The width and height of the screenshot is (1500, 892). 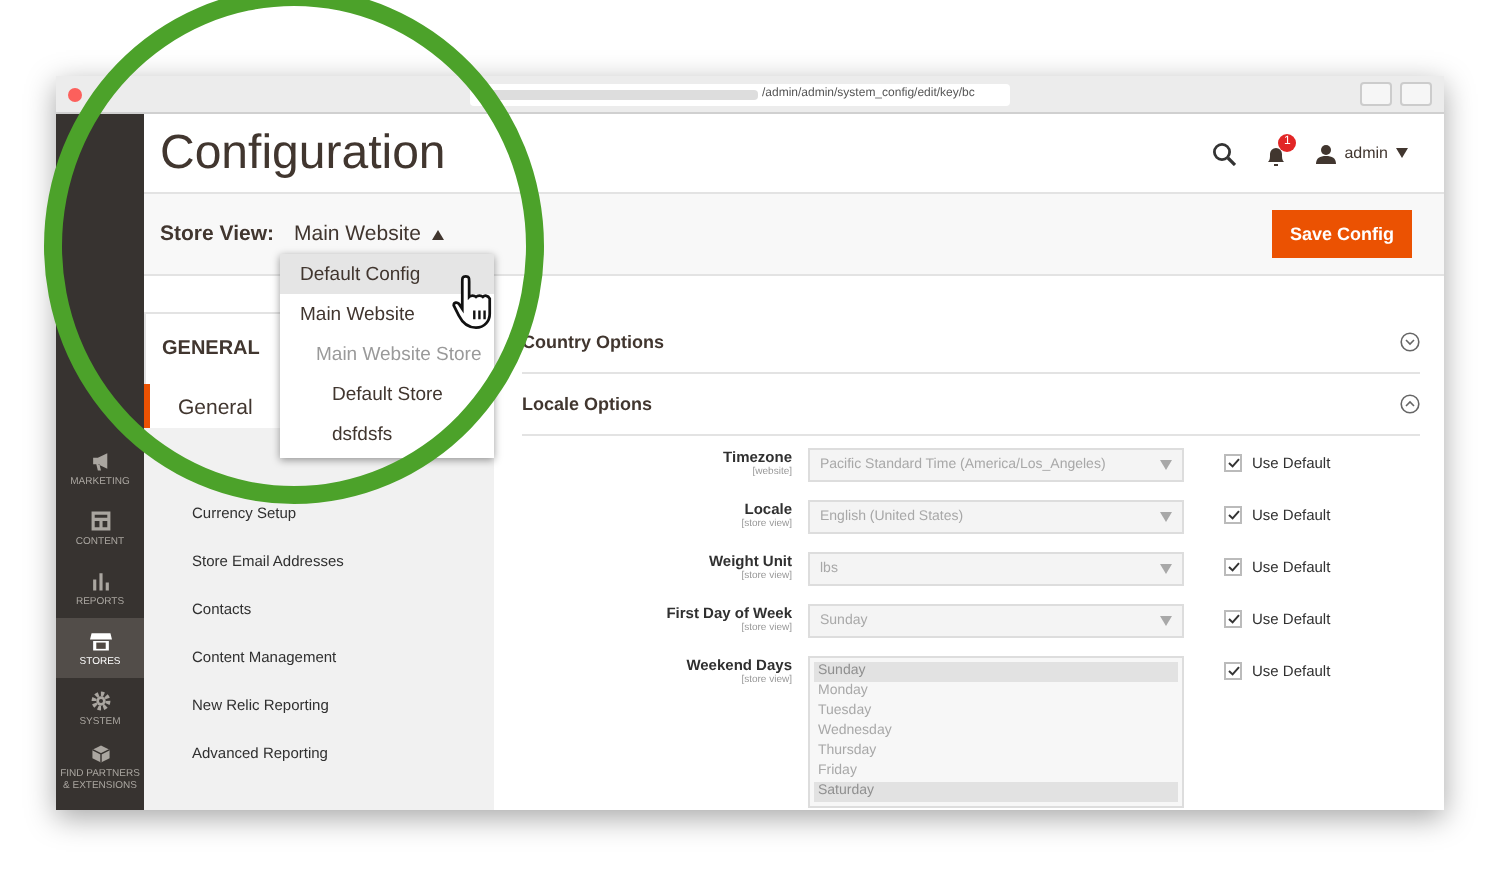 What do you see at coordinates (75, 94) in the screenshot?
I see `window-button` at bounding box center [75, 94].